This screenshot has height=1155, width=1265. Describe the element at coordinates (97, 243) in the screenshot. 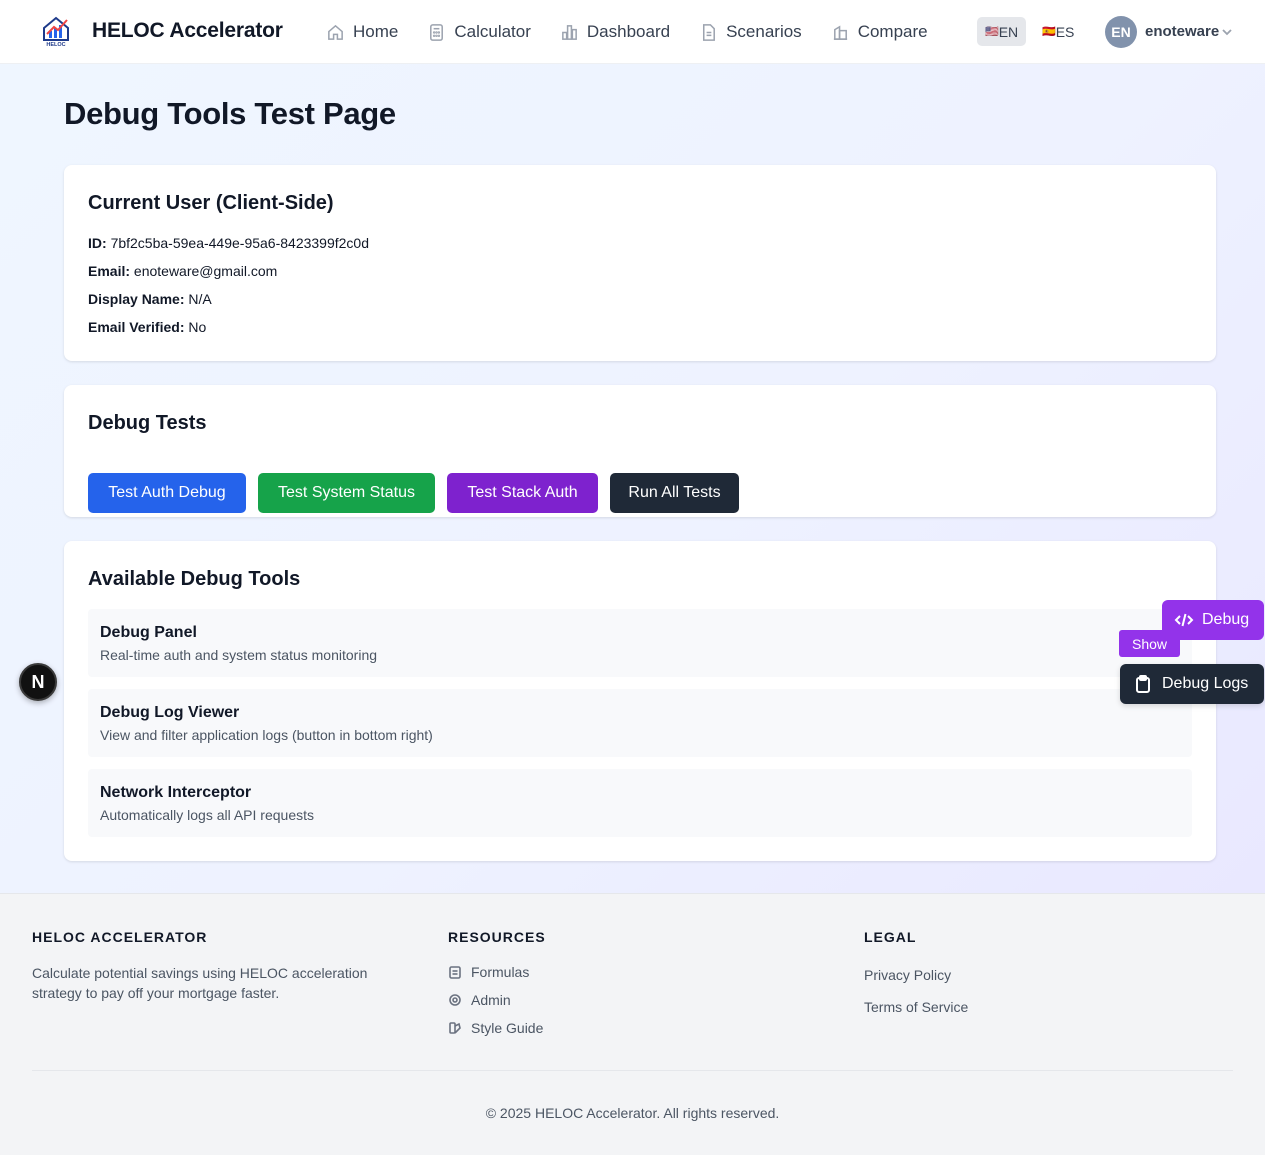

I see `user-id-label: ID:` at that location.